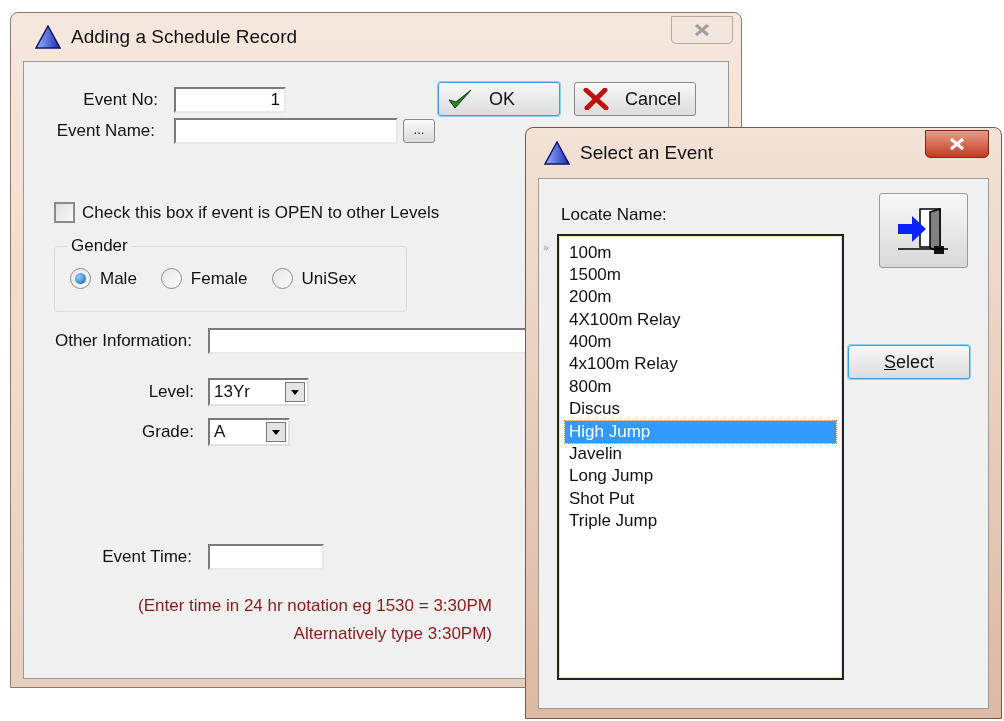 This screenshot has height=721, width=1004. I want to click on list-item: Triple Jump, so click(700, 521).